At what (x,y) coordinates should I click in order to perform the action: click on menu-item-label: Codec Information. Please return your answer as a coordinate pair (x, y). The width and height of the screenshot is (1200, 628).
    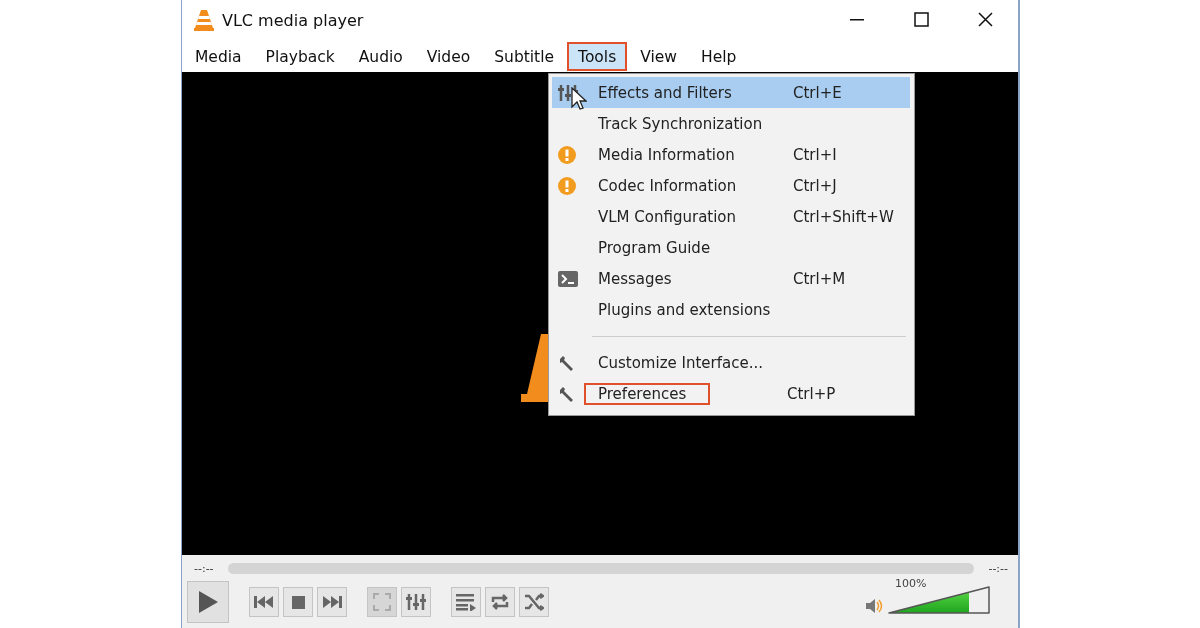
    Looking at the image, I should click on (668, 185).